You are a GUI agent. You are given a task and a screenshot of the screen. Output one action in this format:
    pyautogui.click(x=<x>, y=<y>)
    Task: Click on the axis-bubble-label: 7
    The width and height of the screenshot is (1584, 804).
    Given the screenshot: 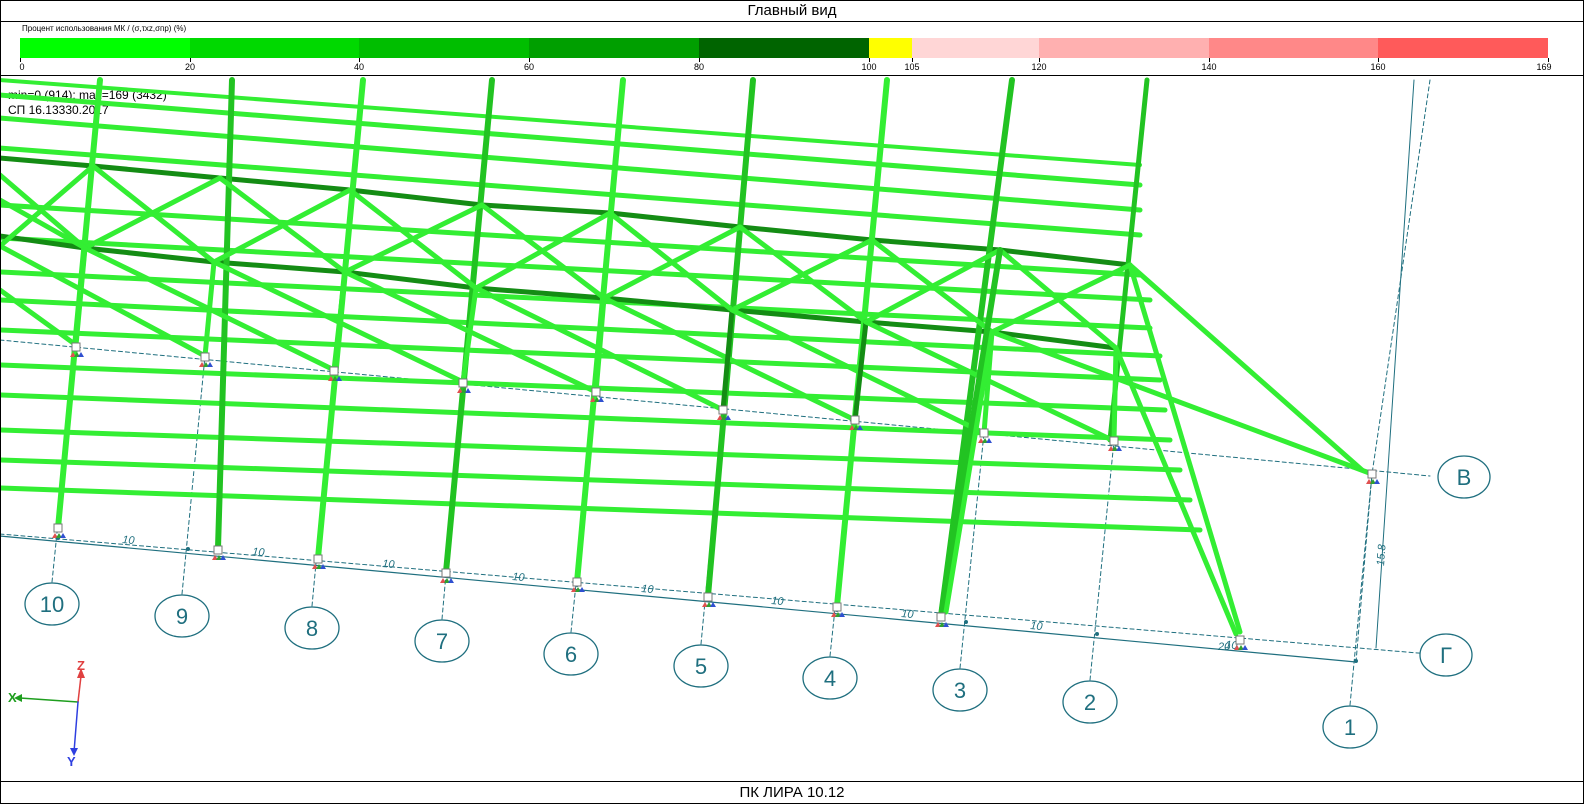 What is the action you would take?
    pyautogui.click(x=442, y=641)
    